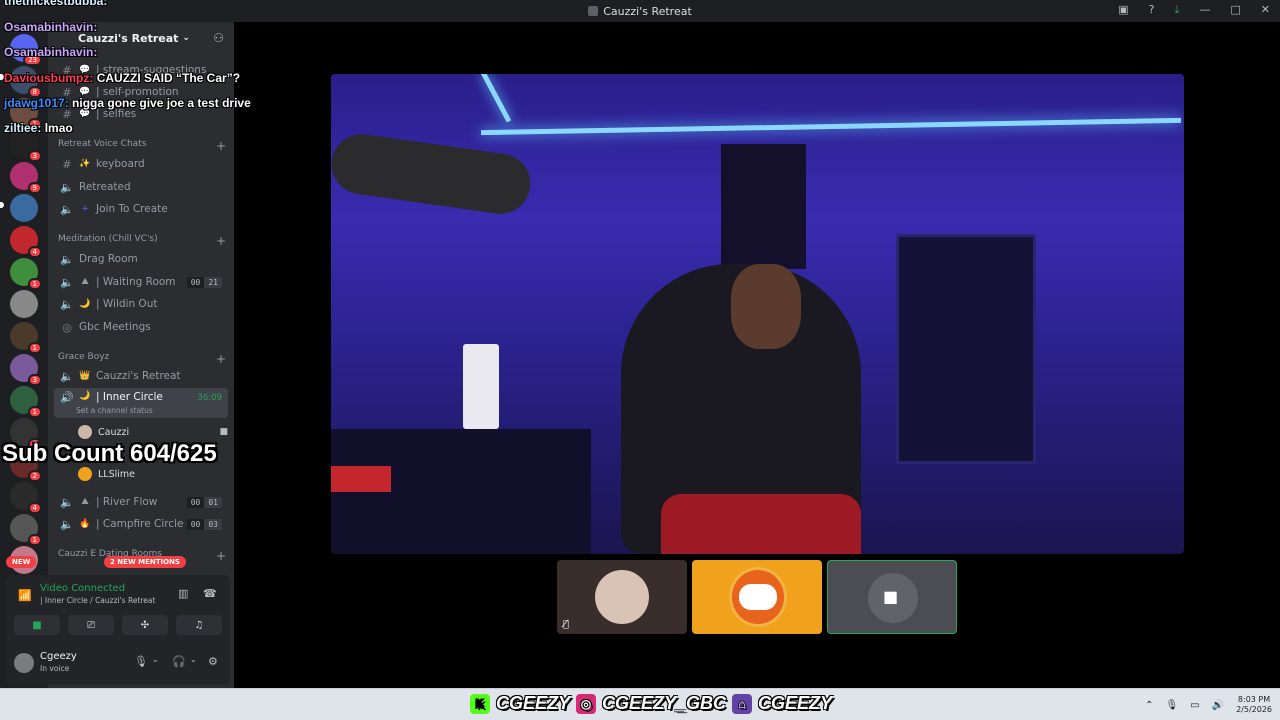 The image size is (1280, 720). I want to click on participant-tile, so click(757, 597).